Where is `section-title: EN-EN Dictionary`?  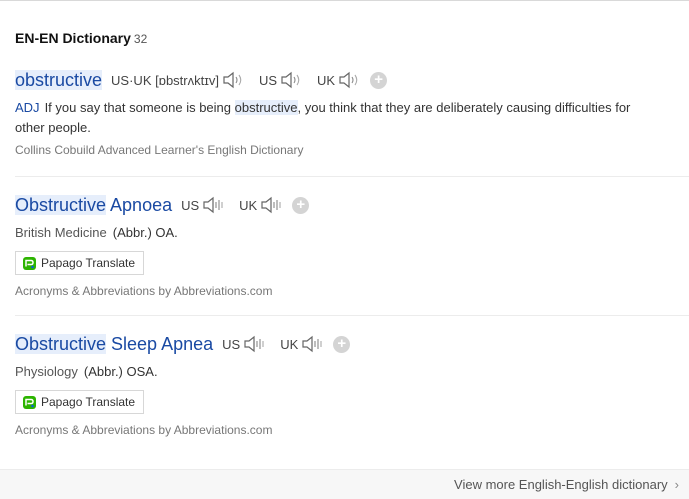 section-title: EN-EN Dictionary is located at coordinates (73, 38).